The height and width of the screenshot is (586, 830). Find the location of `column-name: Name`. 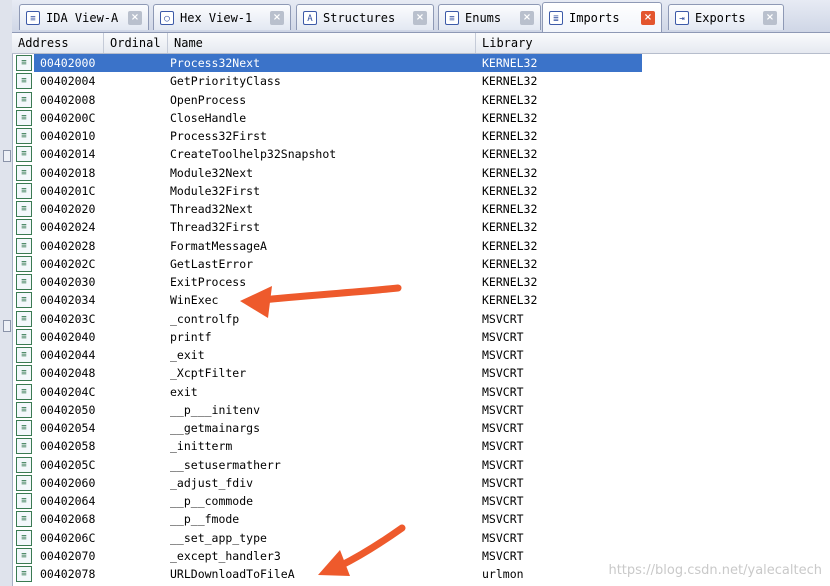

column-name: Name is located at coordinates (322, 43).